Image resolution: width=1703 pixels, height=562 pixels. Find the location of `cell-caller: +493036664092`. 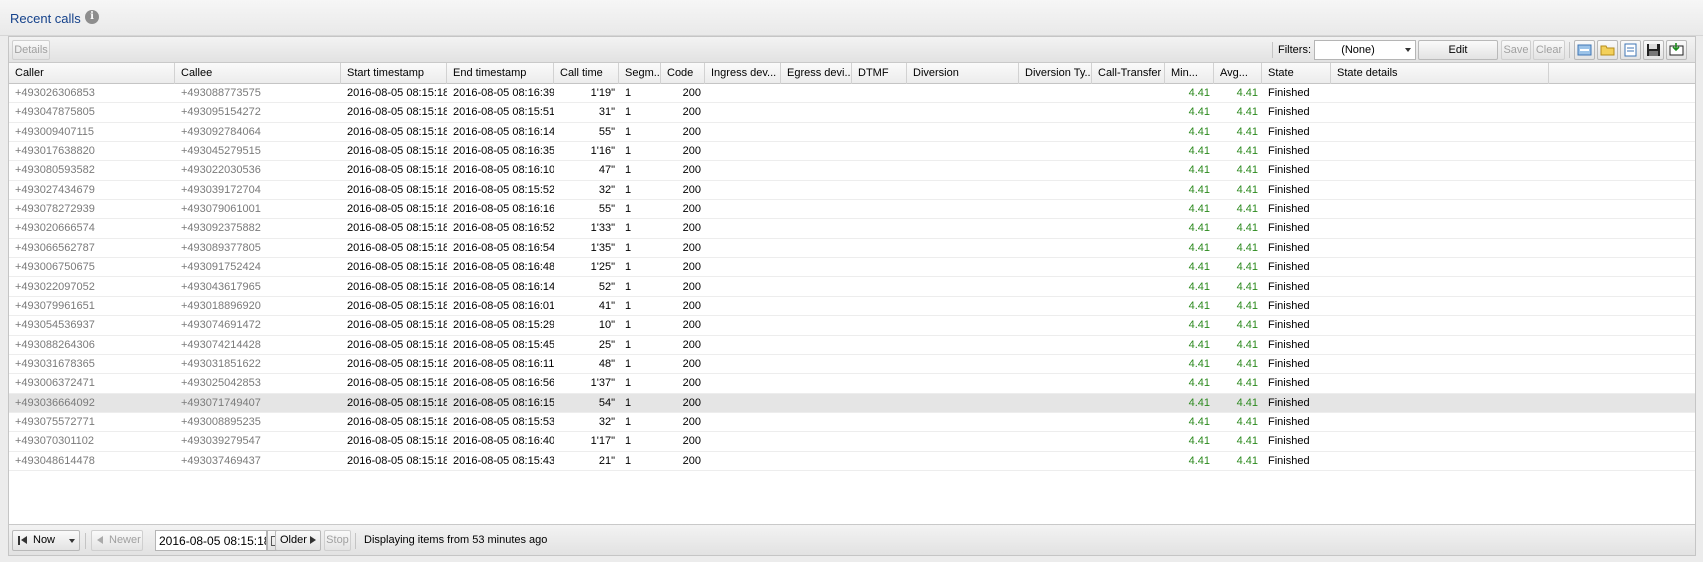

cell-caller: +493036664092 is located at coordinates (55, 402).